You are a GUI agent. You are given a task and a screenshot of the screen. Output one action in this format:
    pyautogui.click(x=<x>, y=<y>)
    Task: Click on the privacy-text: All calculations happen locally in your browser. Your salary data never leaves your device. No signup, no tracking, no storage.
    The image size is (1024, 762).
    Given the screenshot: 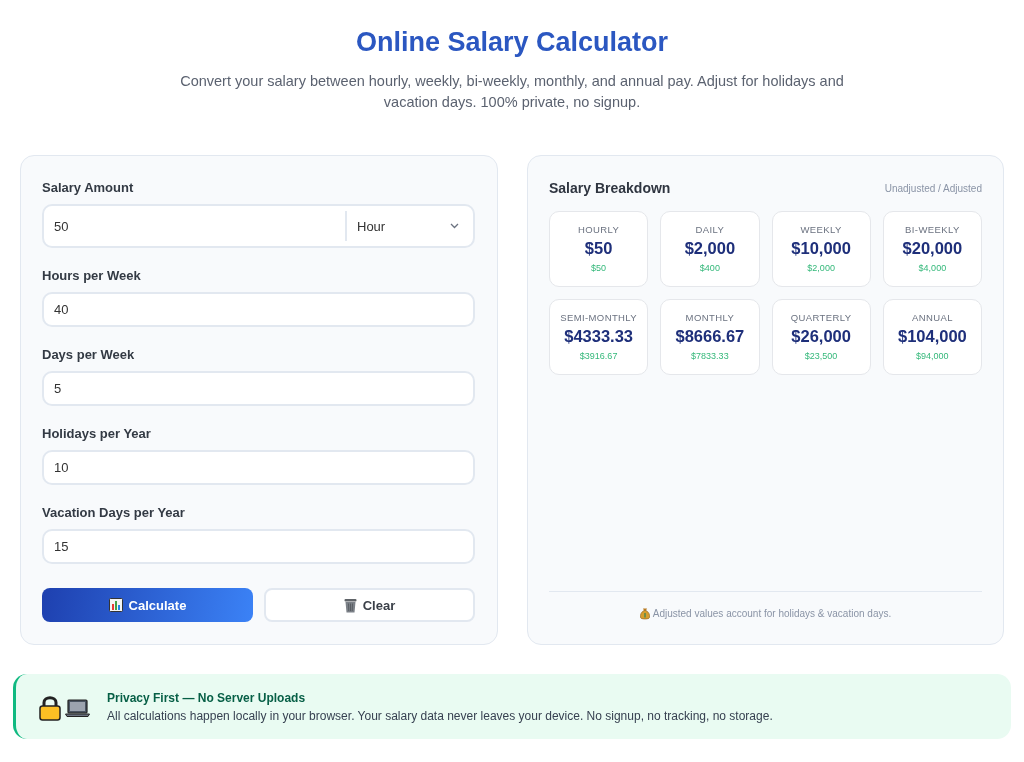 What is the action you would take?
    pyautogui.click(x=440, y=715)
    